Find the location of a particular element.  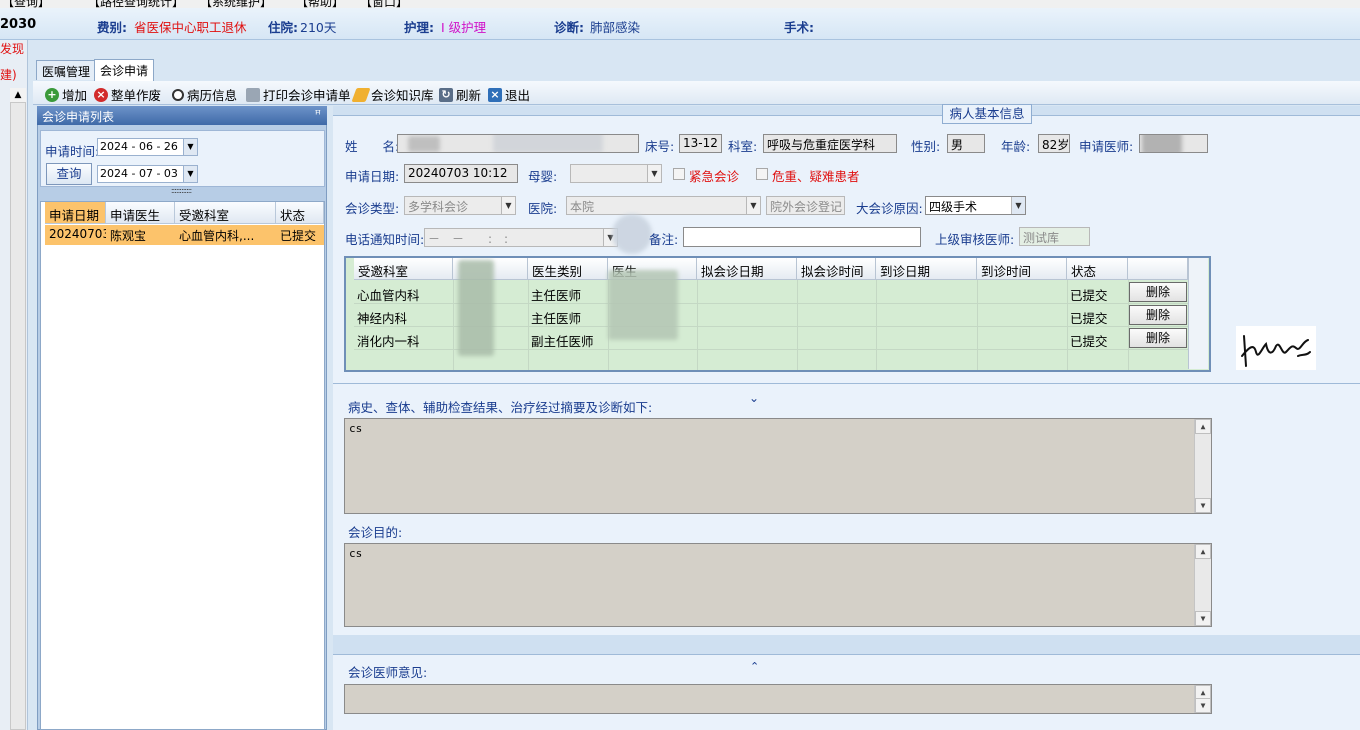

urgent-checkbox is located at coordinates (679, 174).